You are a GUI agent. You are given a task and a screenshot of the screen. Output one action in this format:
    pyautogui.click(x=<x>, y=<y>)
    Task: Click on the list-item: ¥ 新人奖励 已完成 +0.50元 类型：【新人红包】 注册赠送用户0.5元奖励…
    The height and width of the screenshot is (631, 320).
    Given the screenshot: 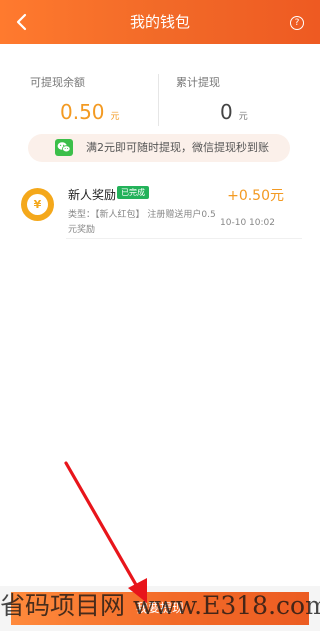 What is the action you would take?
    pyautogui.click(x=160, y=207)
    